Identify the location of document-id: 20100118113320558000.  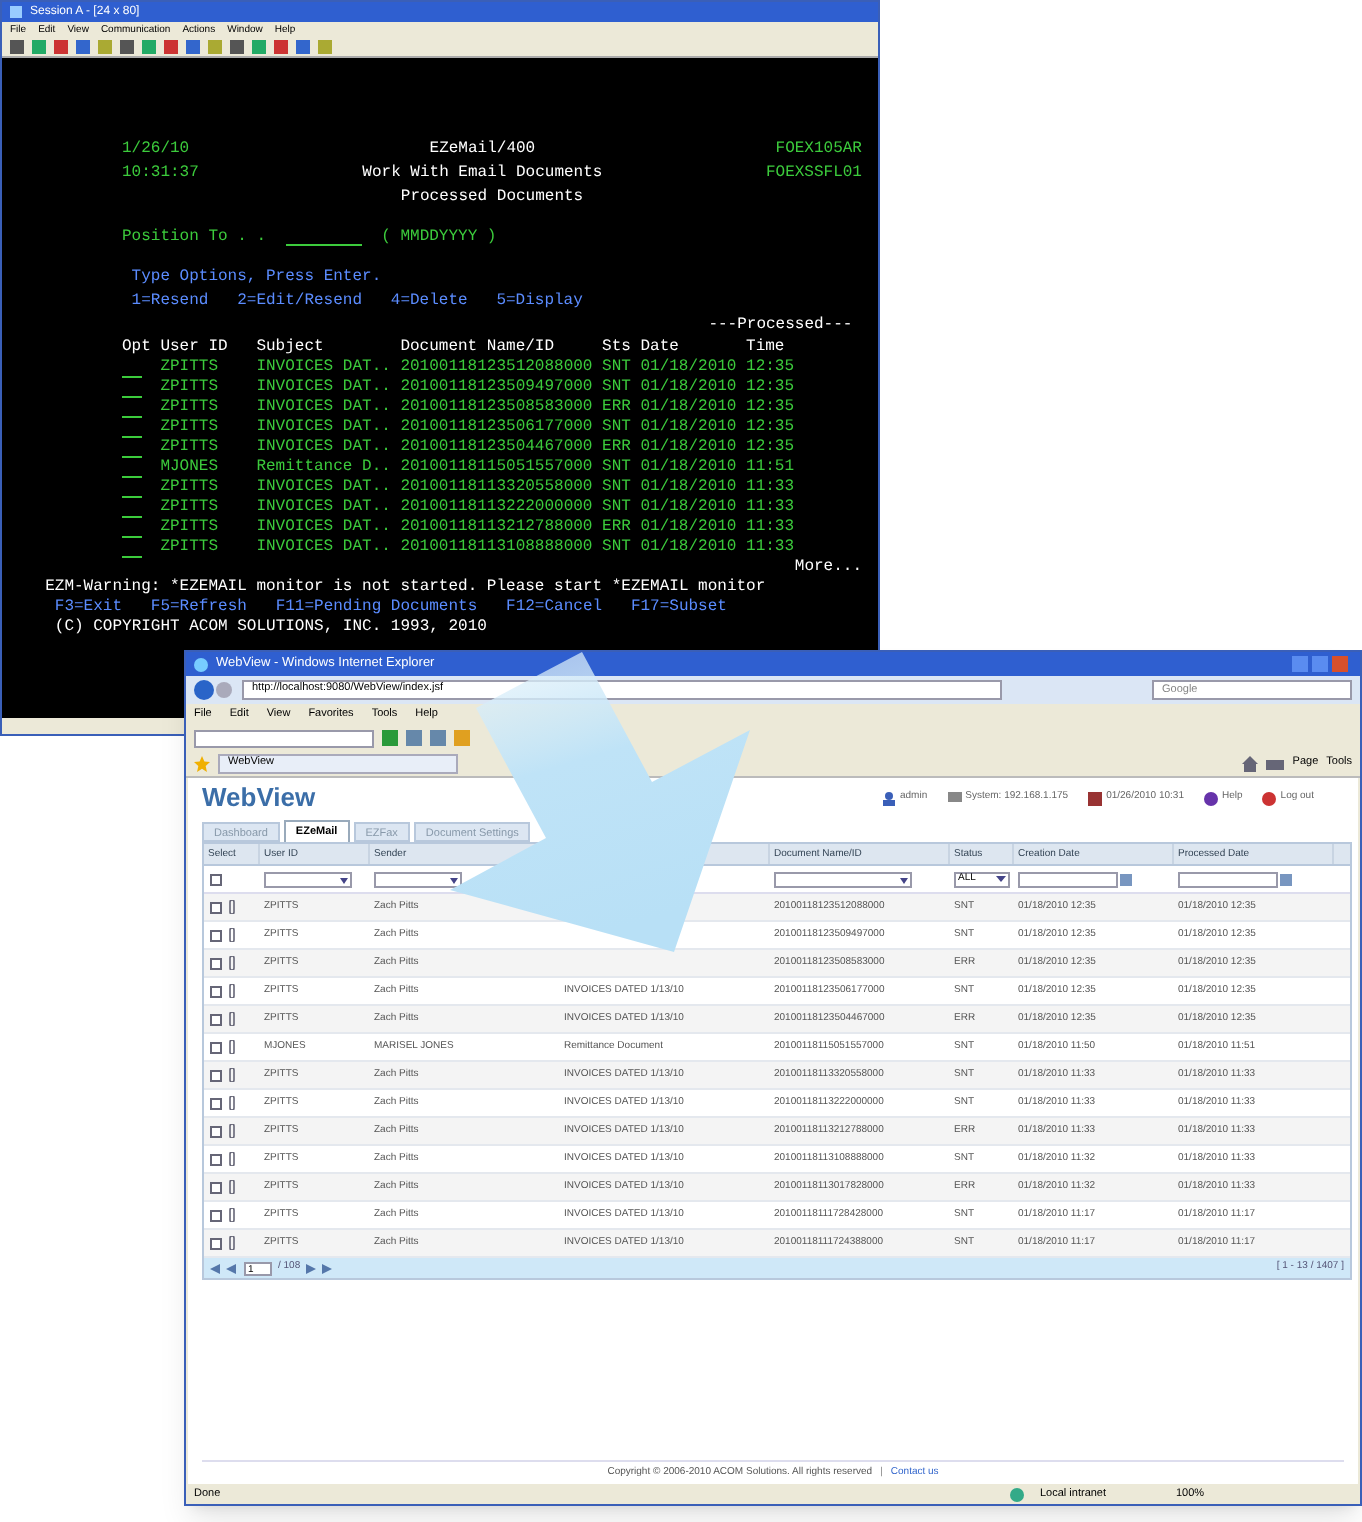
(497, 488).